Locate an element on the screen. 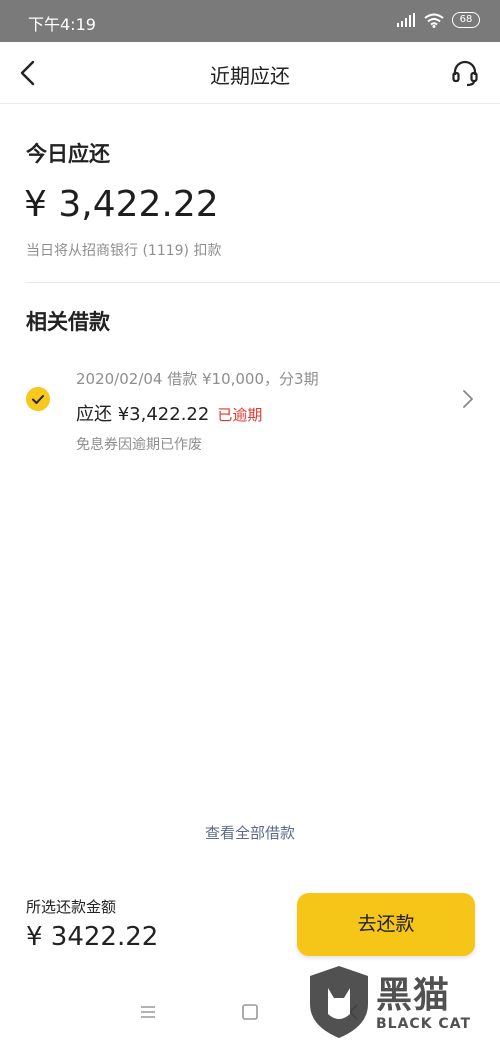  headset-icon is located at coordinates (465, 73).